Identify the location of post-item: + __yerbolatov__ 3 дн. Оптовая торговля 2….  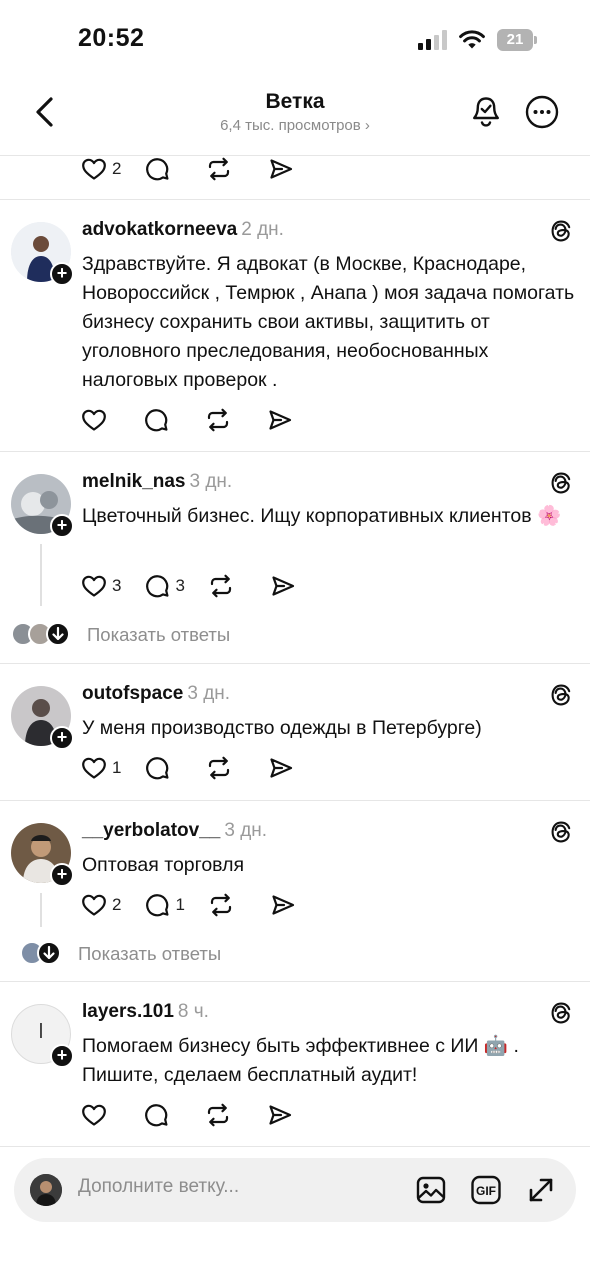
(295, 891).